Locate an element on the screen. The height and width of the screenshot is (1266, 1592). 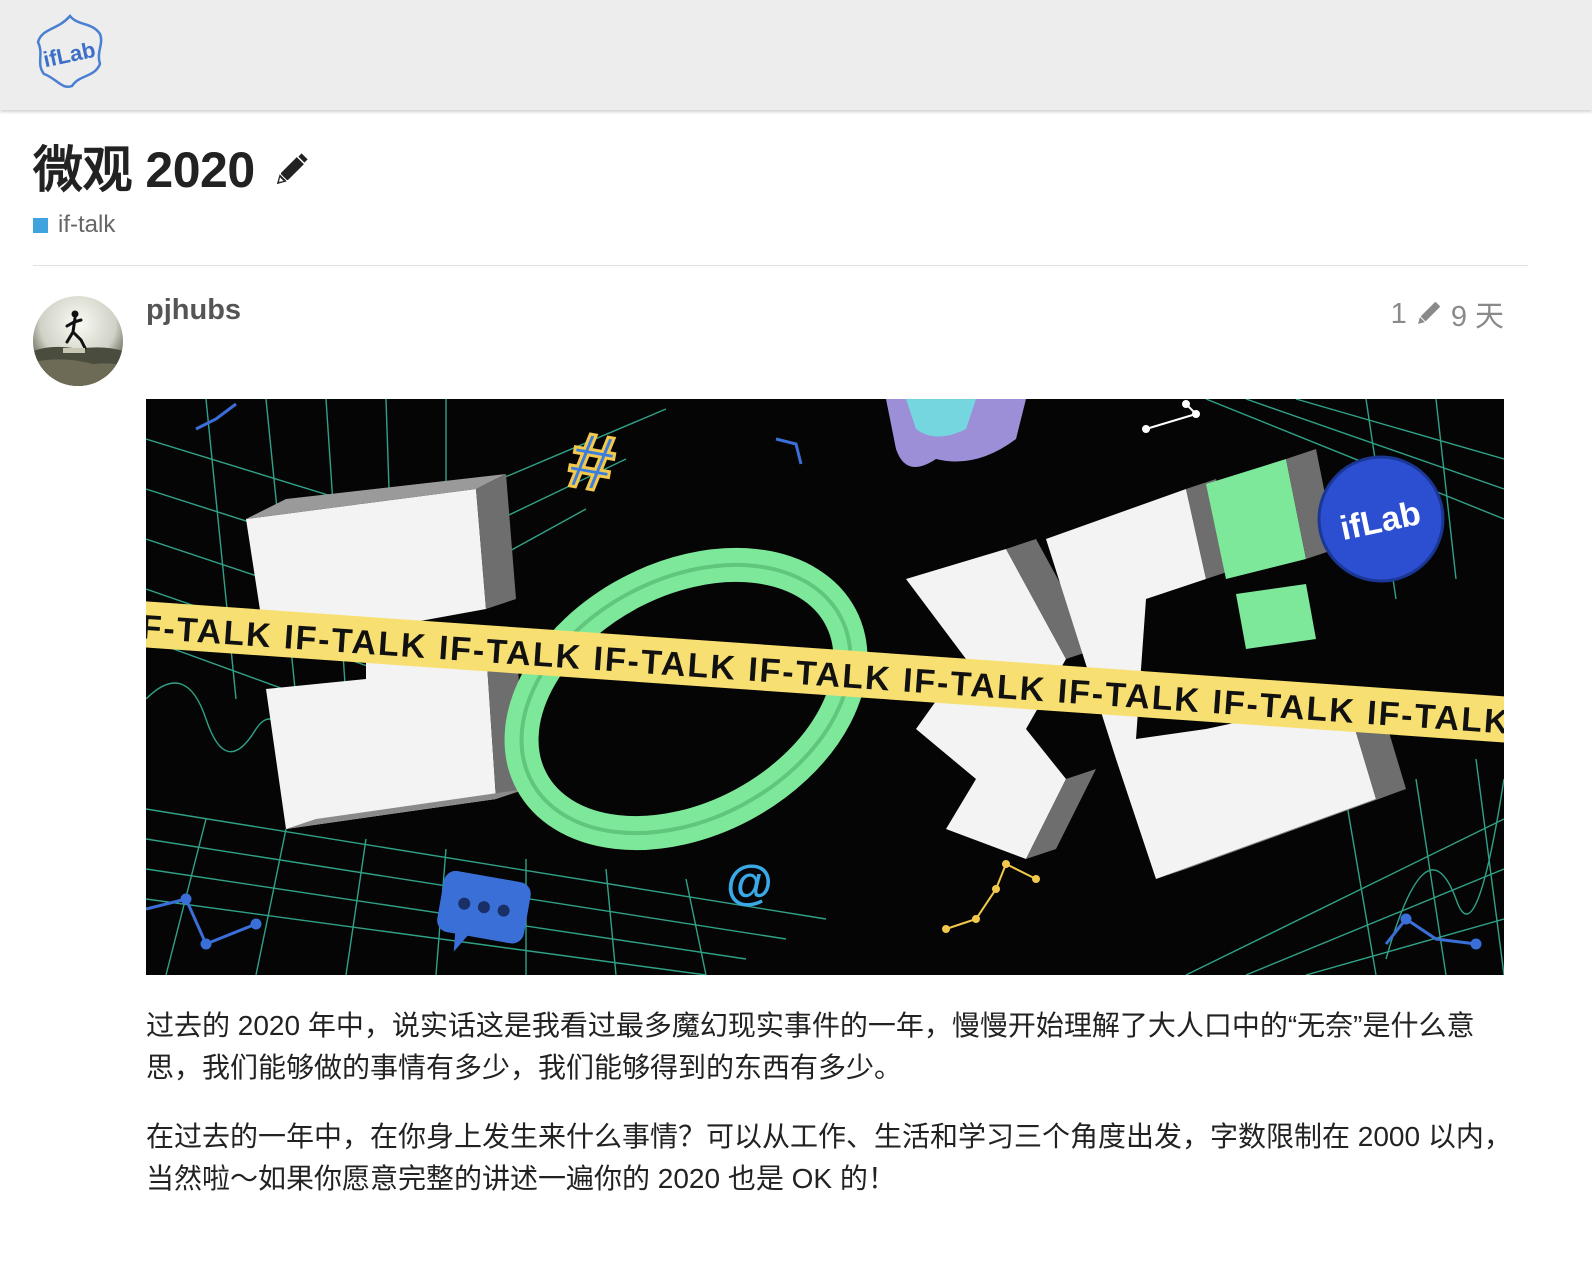
avatar is located at coordinates (78, 341).